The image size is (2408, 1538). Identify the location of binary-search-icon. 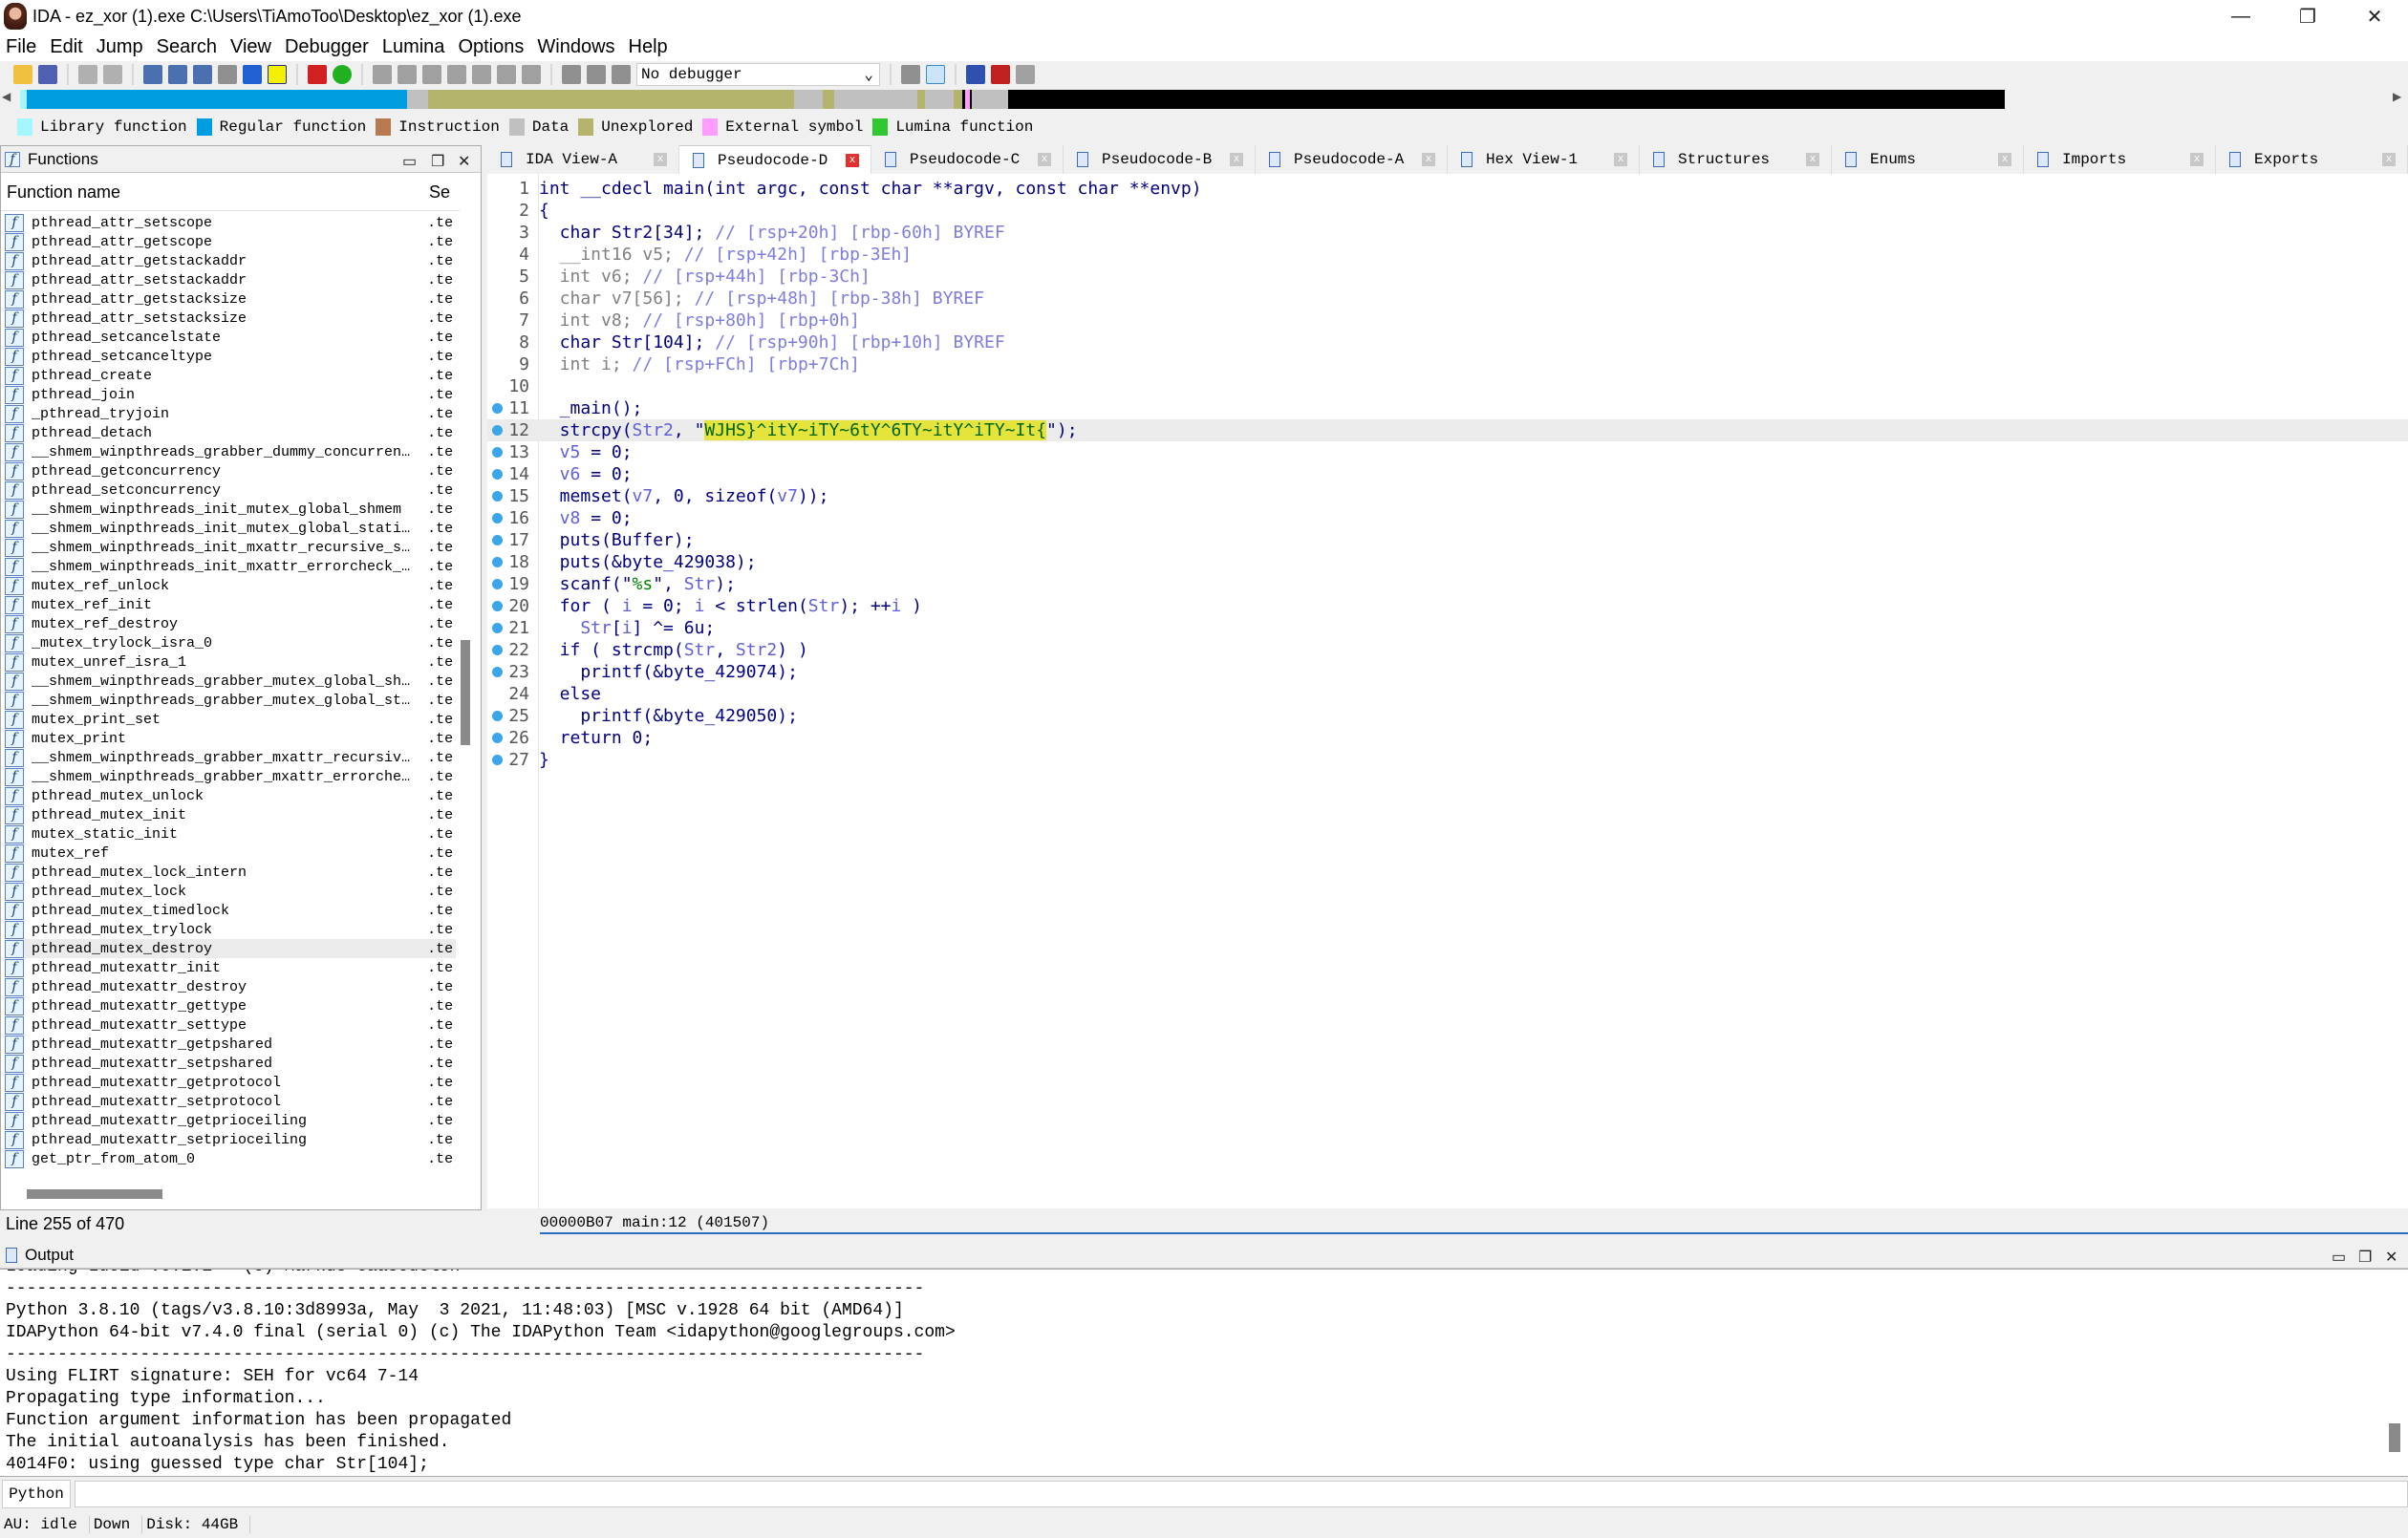
(153, 75).